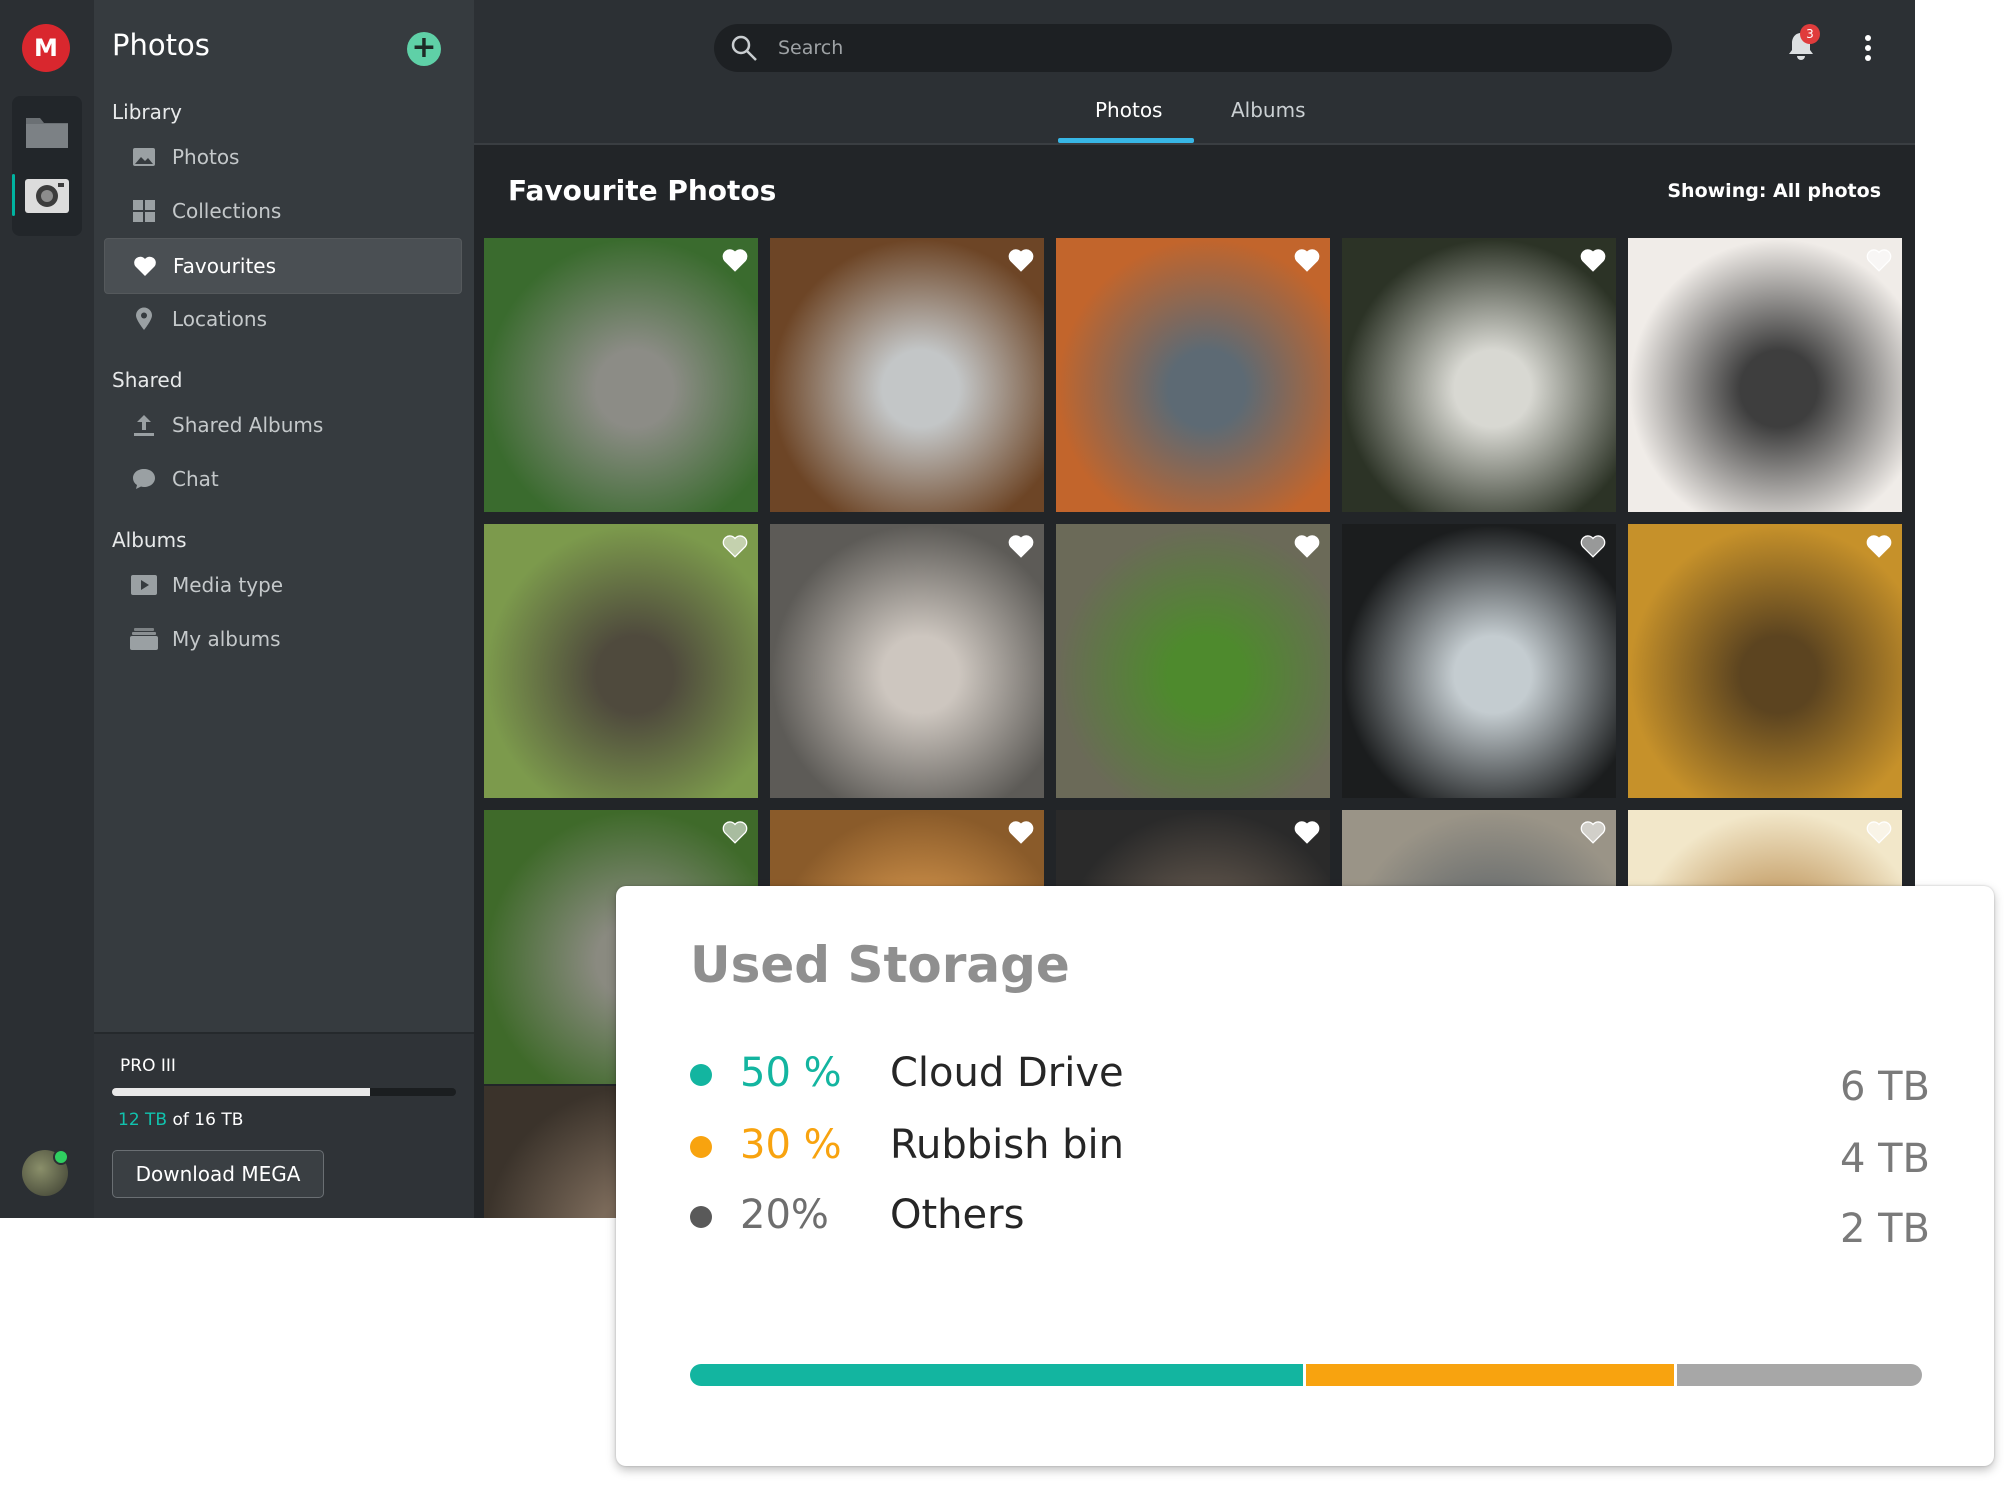  Describe the element at coordinates (227, 211) in the screenshot. I see `sidebar-item-label: Collections` at that location.